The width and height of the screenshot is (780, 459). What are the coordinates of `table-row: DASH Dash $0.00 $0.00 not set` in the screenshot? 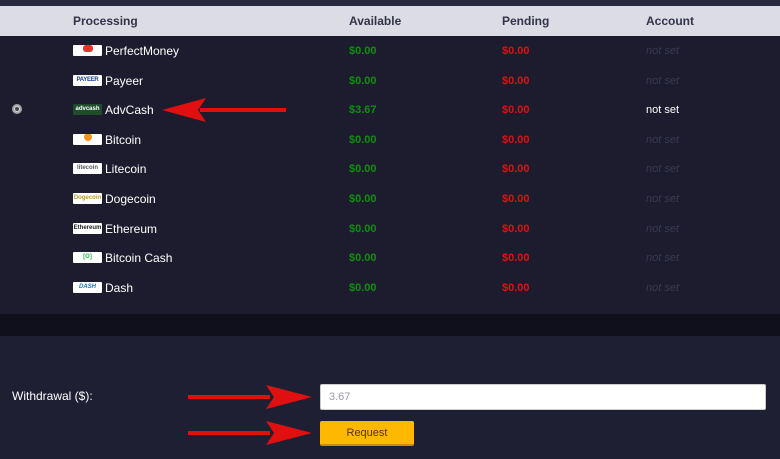 It's located at (390, 288).